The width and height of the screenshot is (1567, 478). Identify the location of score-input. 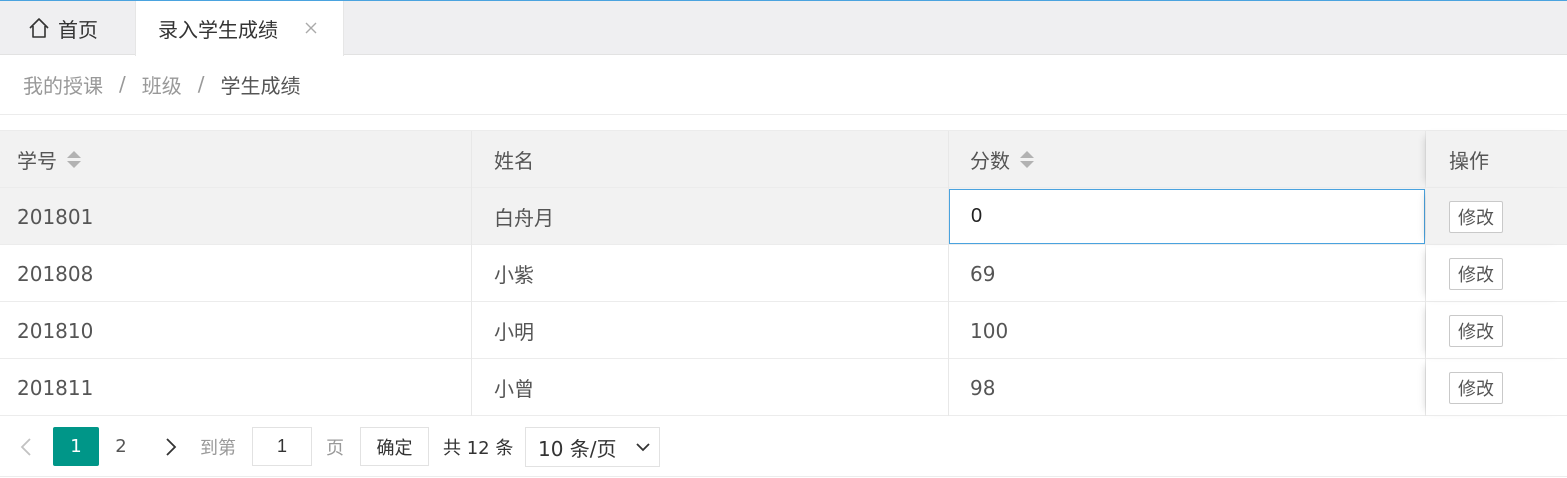
(1187, 216).